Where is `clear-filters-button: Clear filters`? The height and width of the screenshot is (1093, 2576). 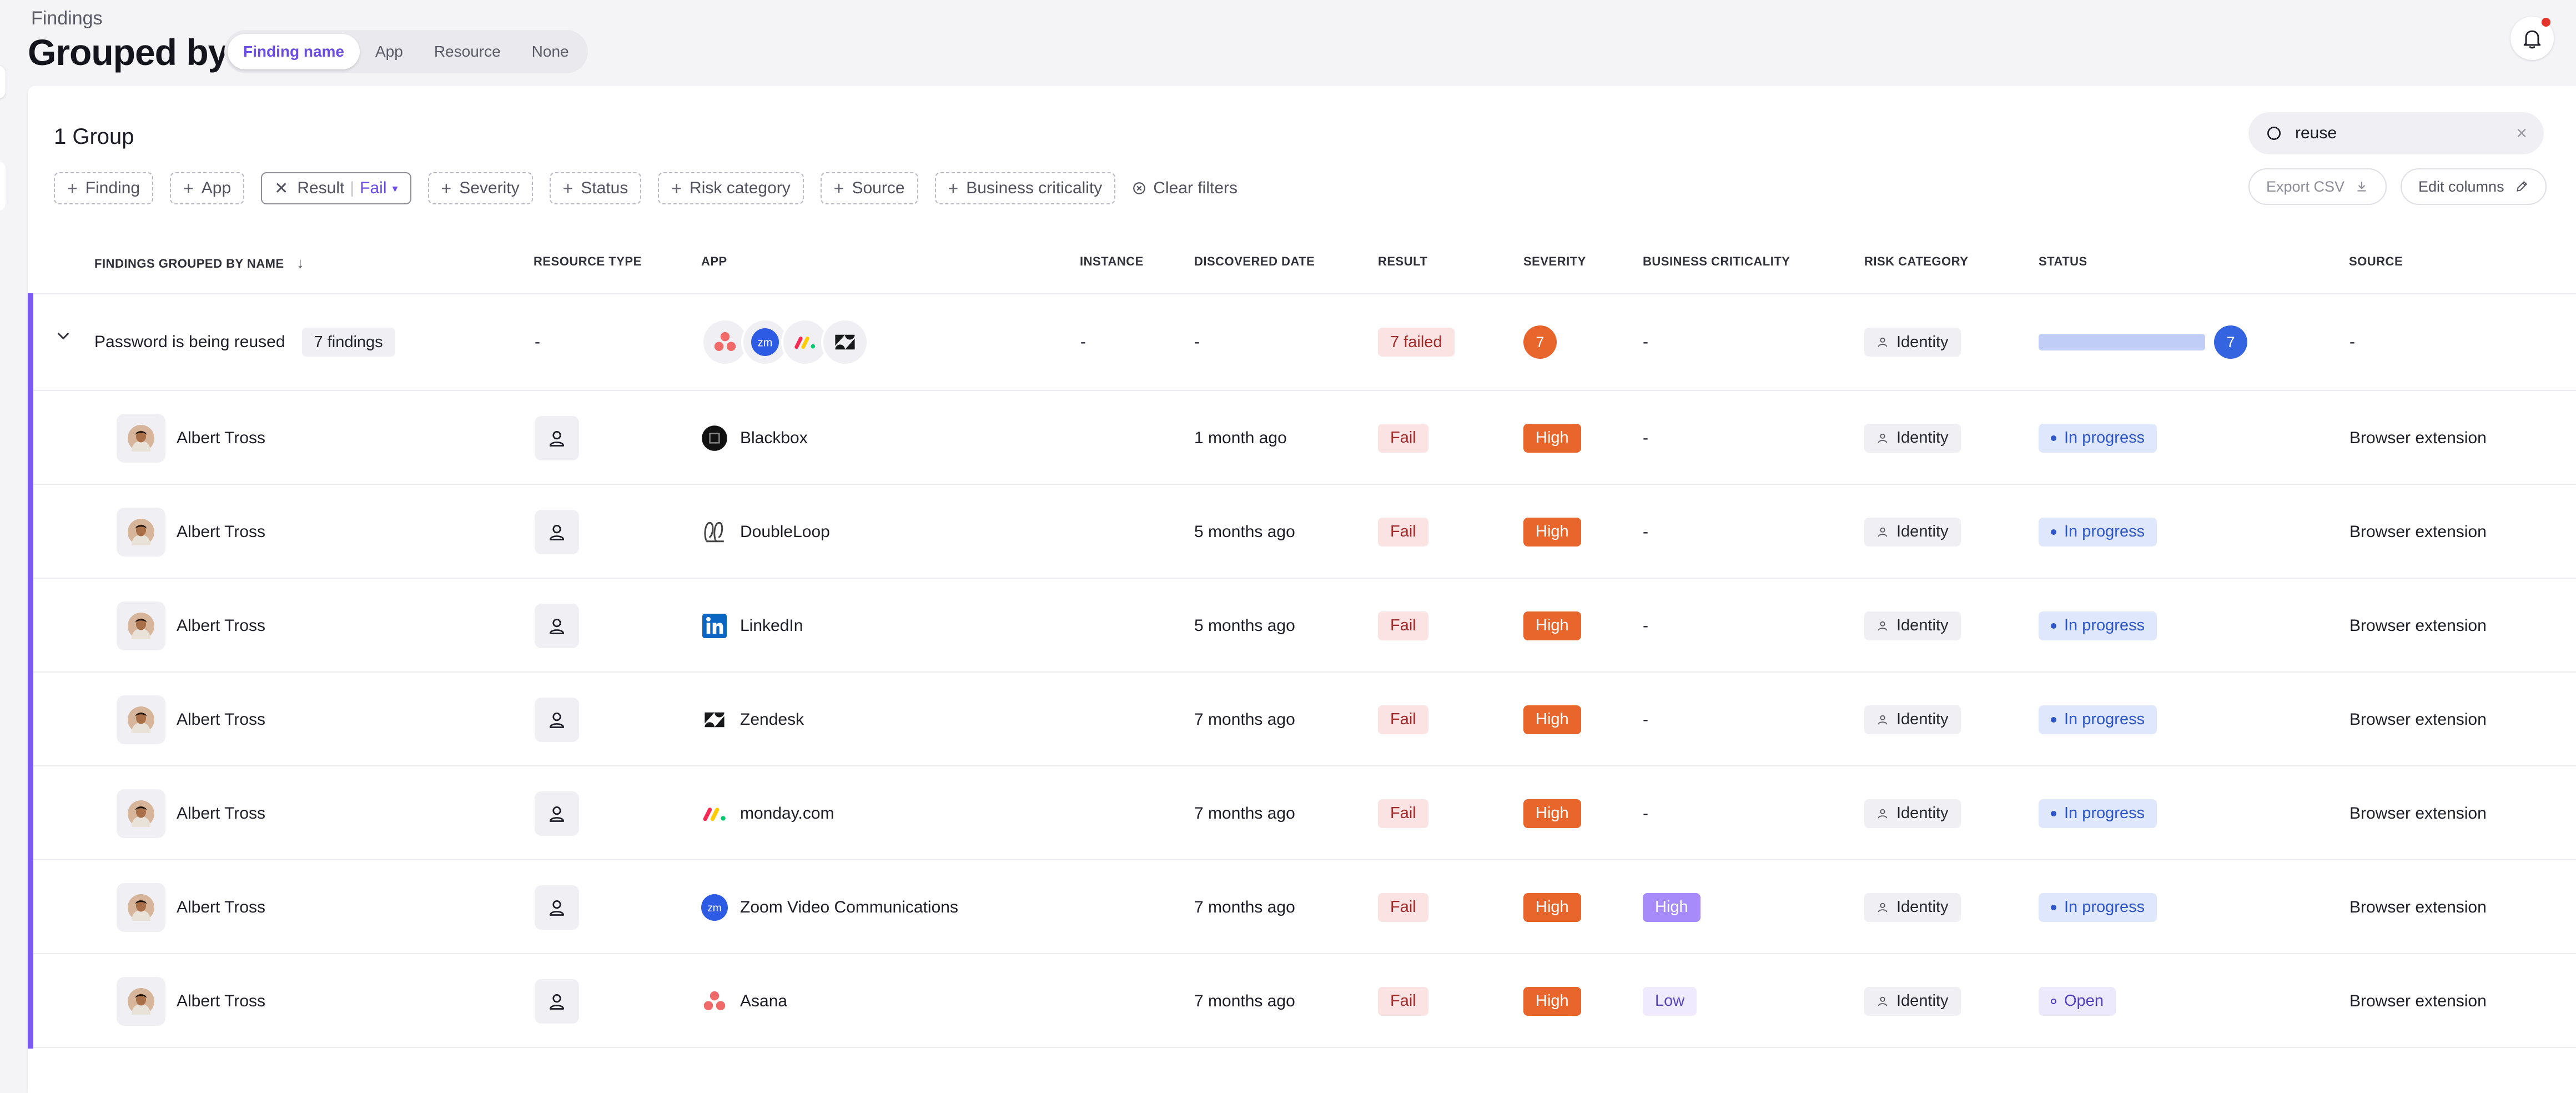 clear-filters-button: Clear filters is located at coordinates (1184, 188).